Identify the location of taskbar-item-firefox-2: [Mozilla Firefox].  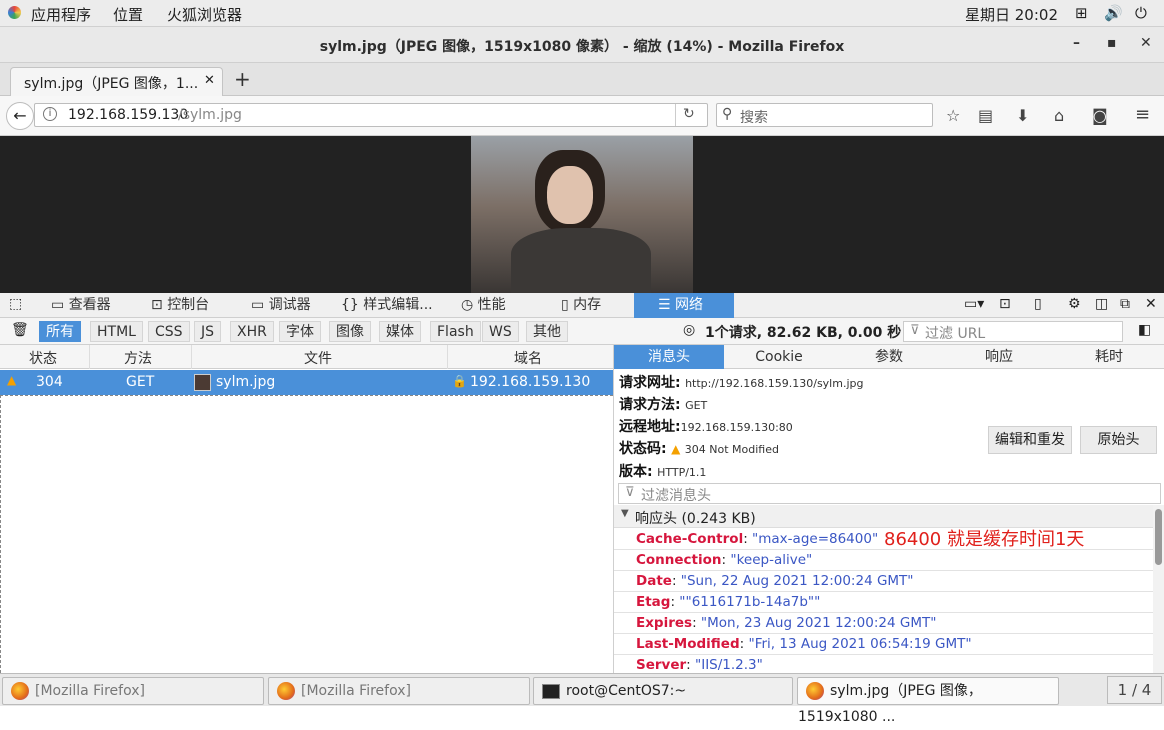
(399, 691).